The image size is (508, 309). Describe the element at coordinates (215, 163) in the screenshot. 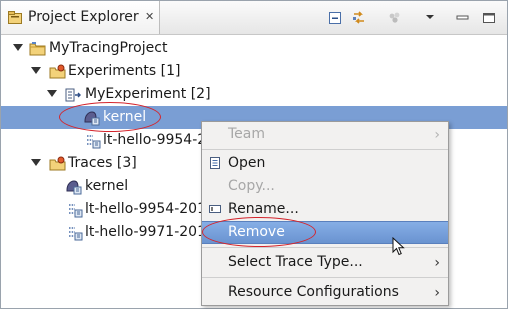

I see `open-file-icon` at that location.